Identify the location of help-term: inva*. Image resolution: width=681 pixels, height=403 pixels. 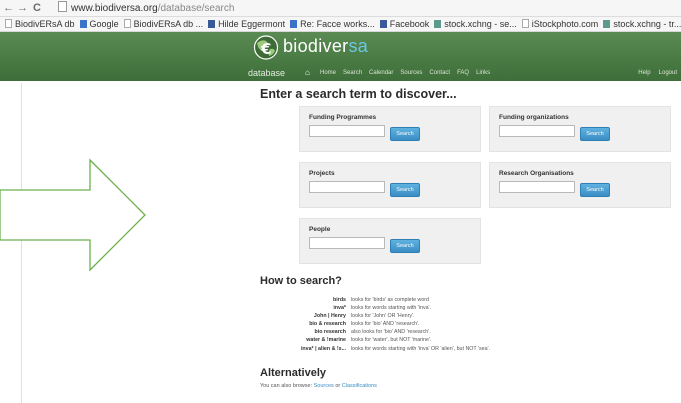
(339, 308).